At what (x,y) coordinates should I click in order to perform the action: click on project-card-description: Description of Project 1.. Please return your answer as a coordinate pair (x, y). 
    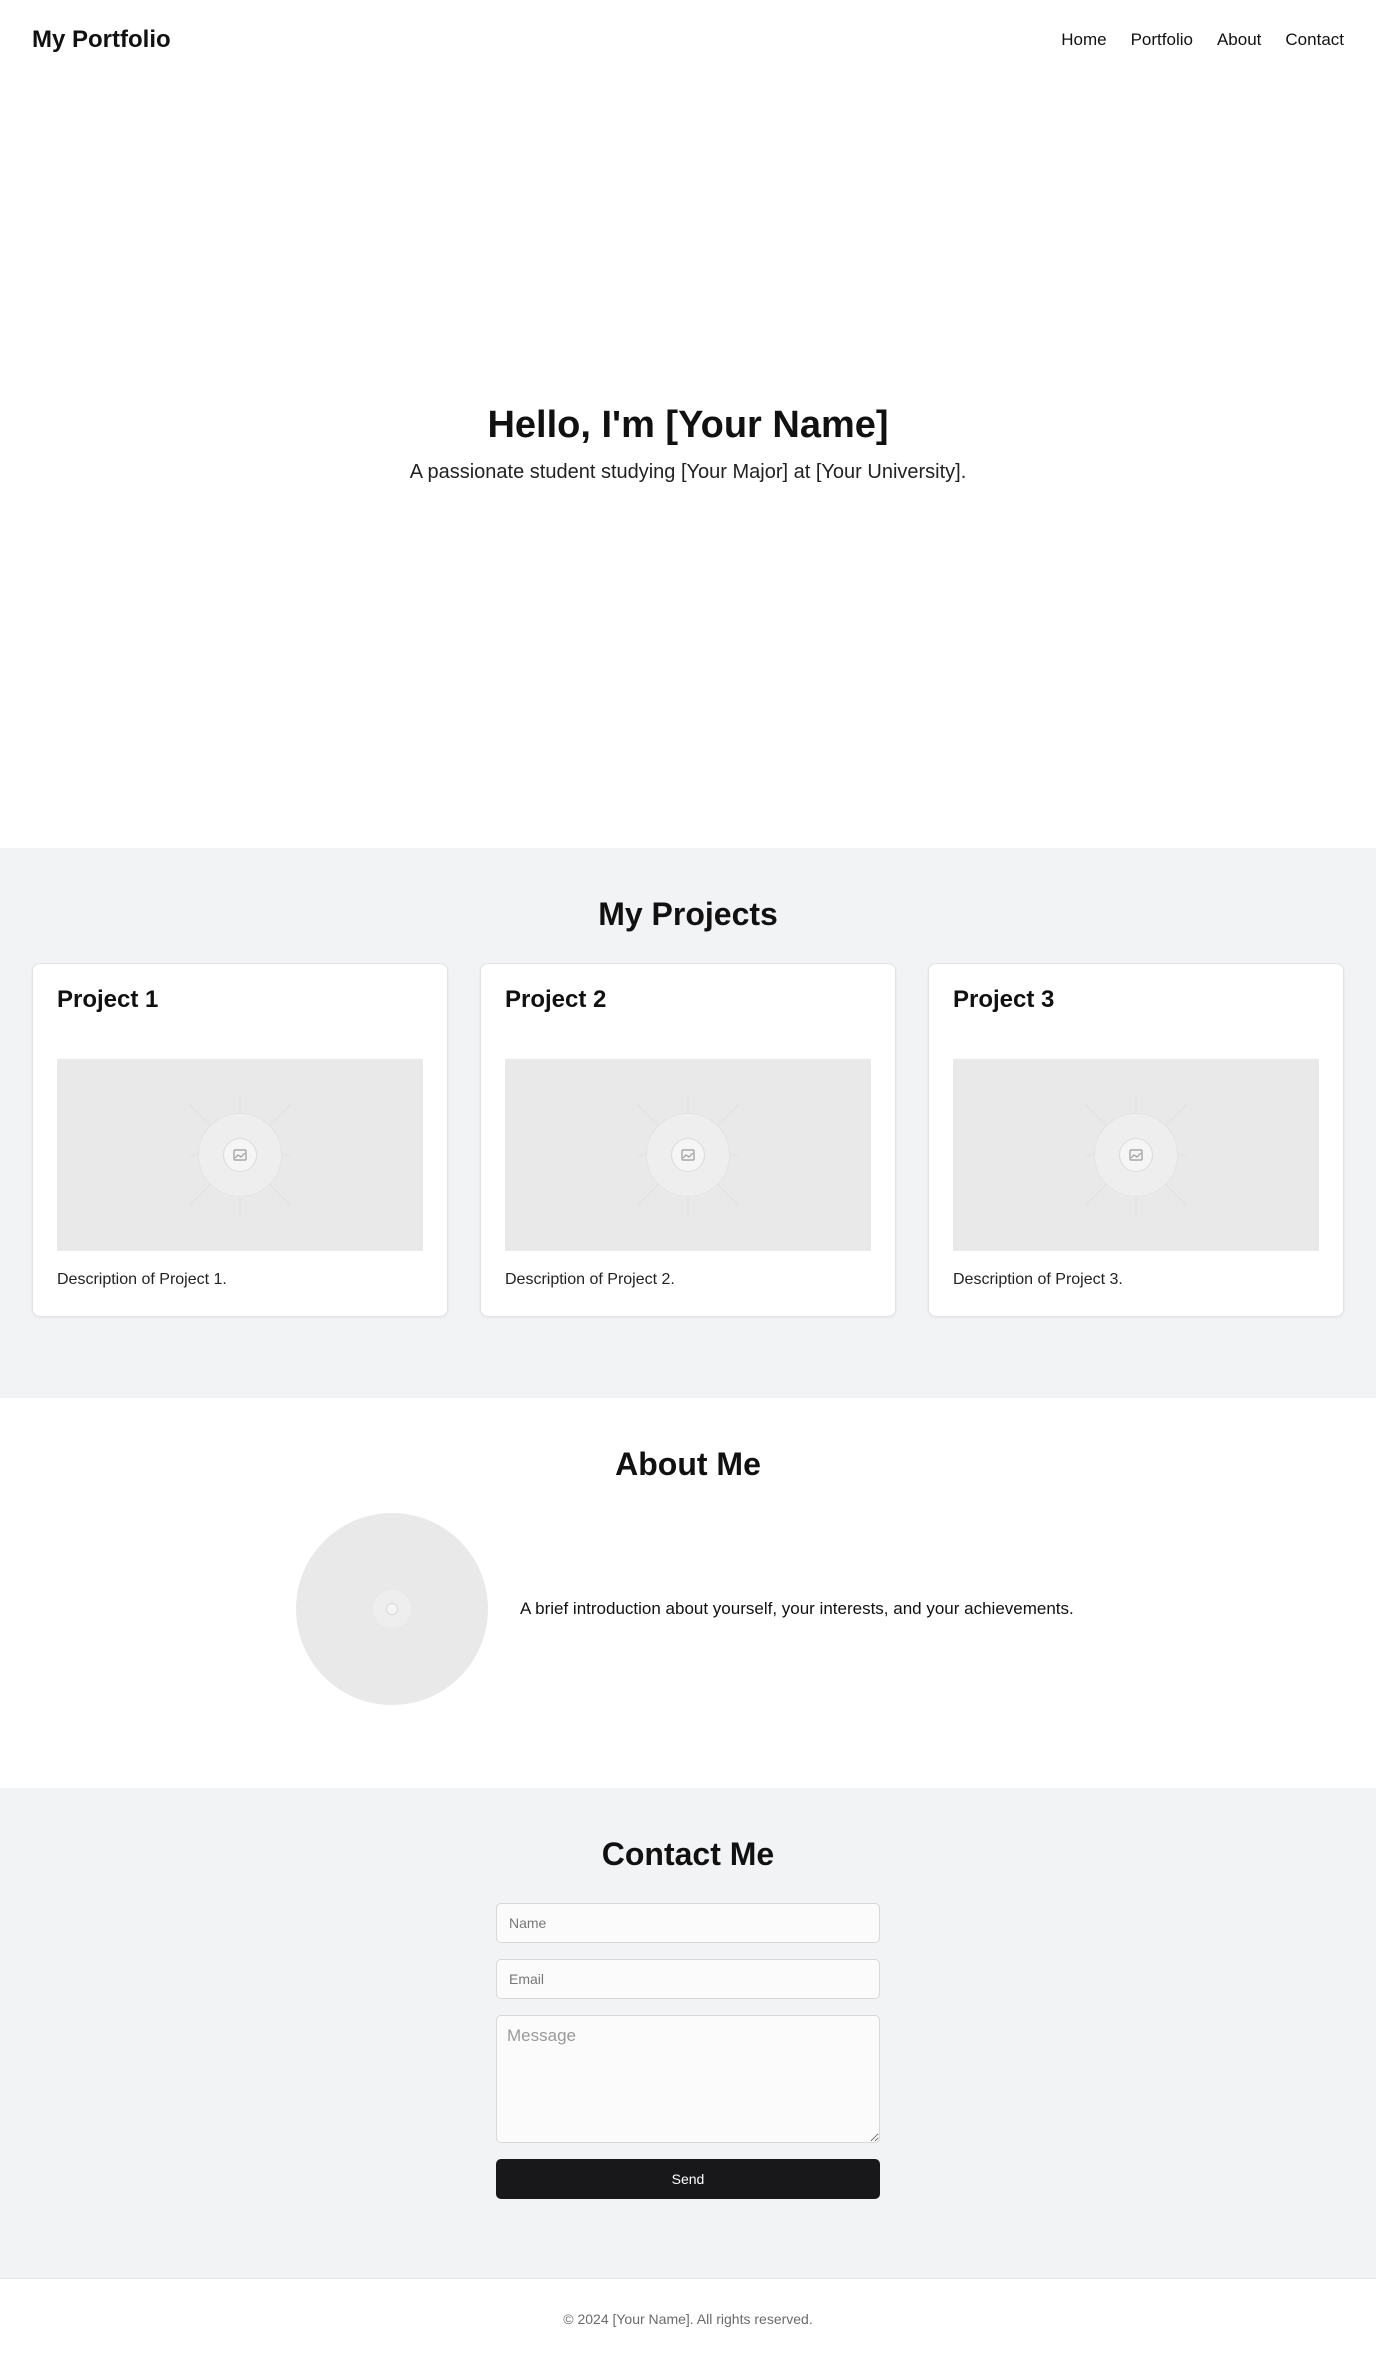
    Looking at the image, I should click on (142, 1279).